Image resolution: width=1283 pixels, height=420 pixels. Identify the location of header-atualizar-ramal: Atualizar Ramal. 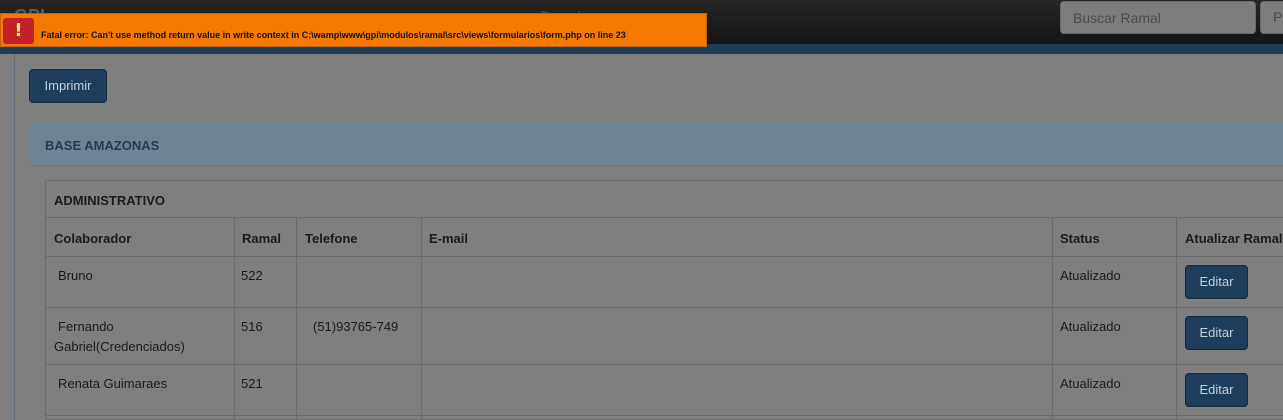
(1234, 238).